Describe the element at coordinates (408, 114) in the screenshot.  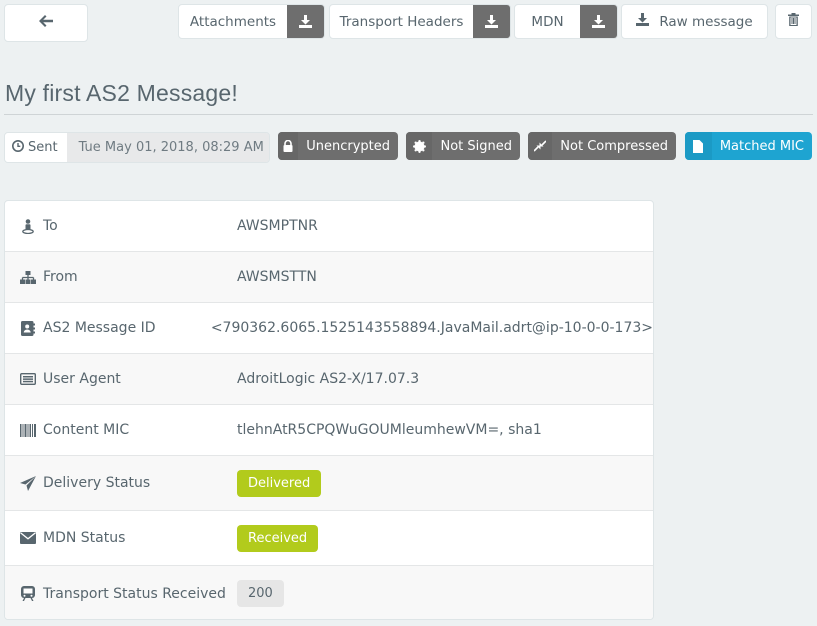
I see `title-divider` at that location.